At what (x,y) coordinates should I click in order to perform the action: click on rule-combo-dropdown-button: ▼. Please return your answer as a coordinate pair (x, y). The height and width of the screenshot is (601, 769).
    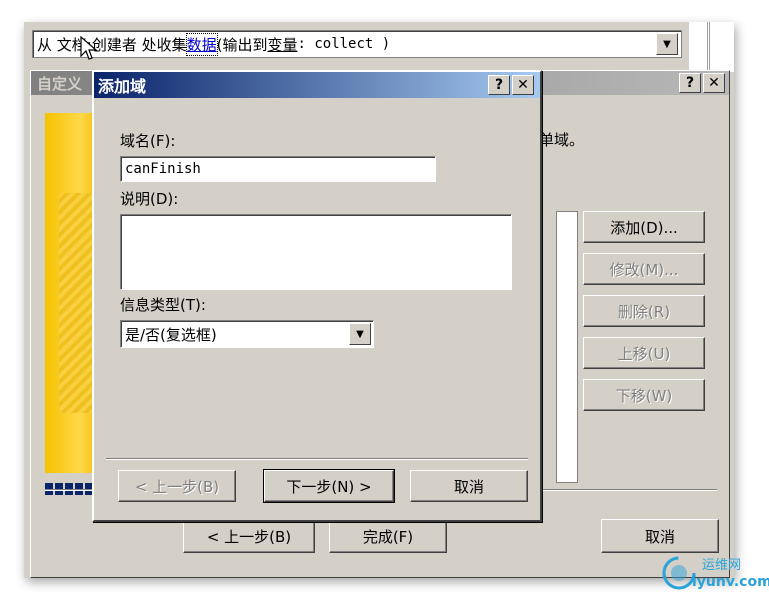
    Looking at the image, I should click on (667, 44).